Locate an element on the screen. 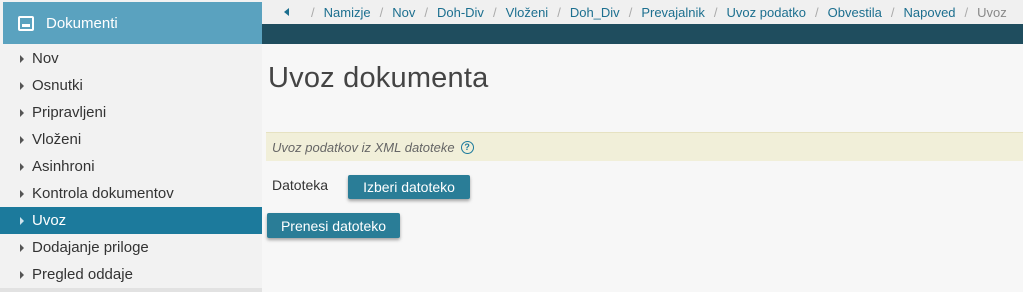 This screenshot has width=1023, height=292. breadcrumb-link-doh_div: Doh_Div is located at coordinates (595, 12).